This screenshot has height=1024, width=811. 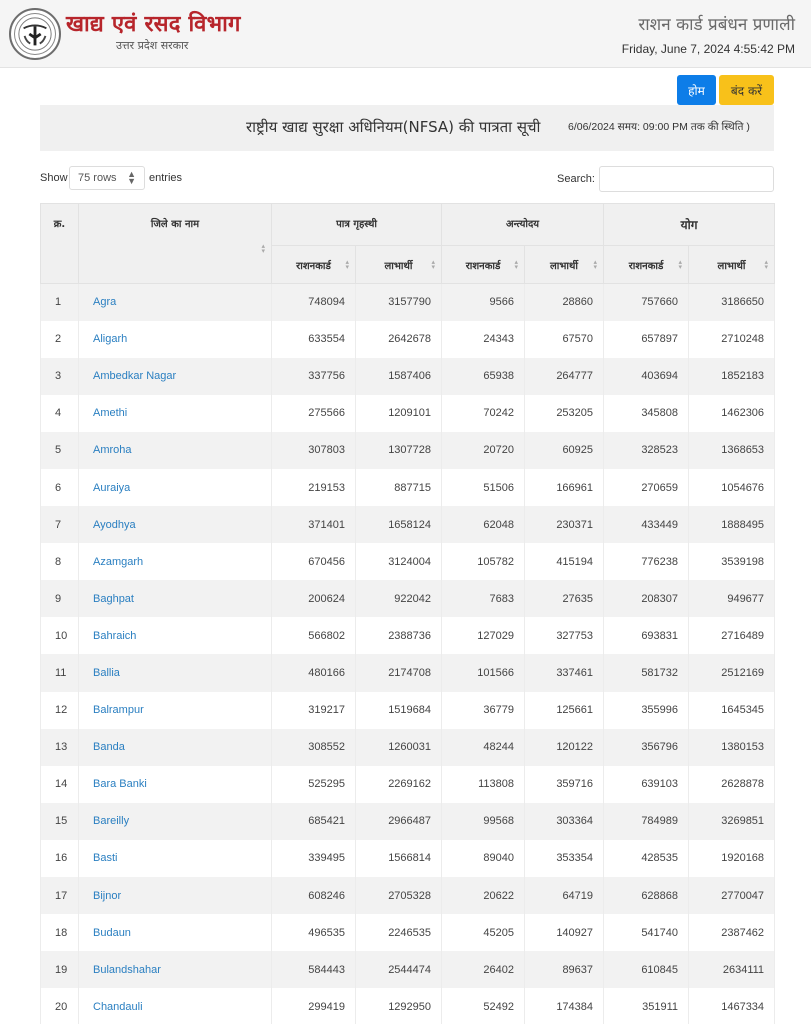 I want to click on cell-value: 3186650, so click(x=732, y=302).